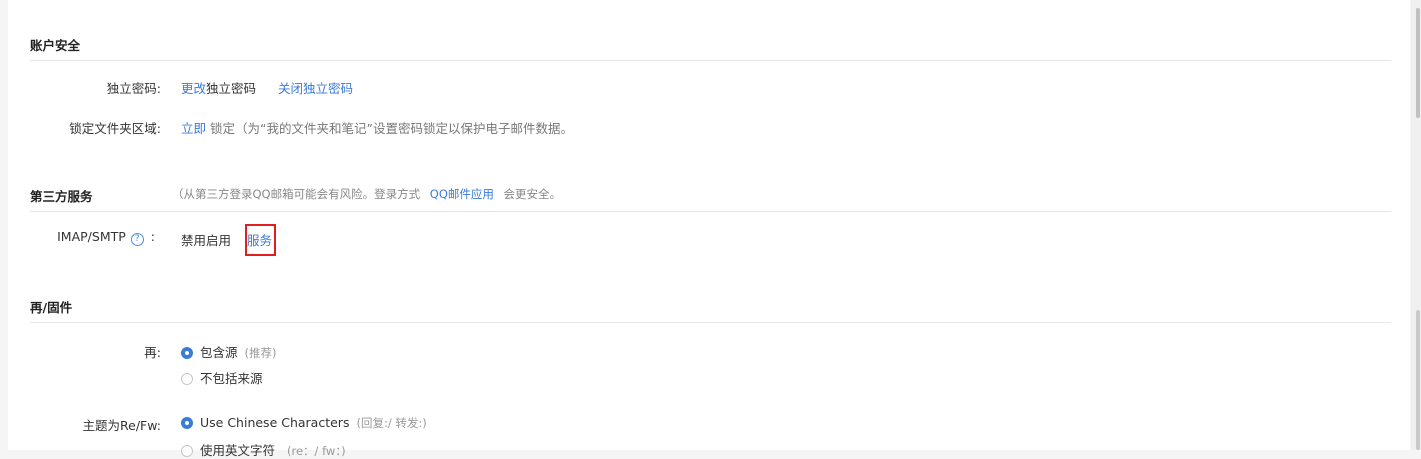 The width and height of the screenshot is (1421, 459). I want to click on close-independent-password-link: 关闭独立密码, so click(315, 88).